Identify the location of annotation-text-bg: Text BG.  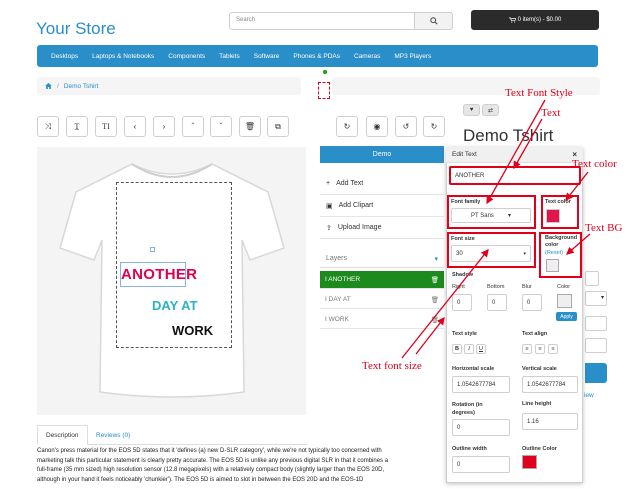
(604, 228).